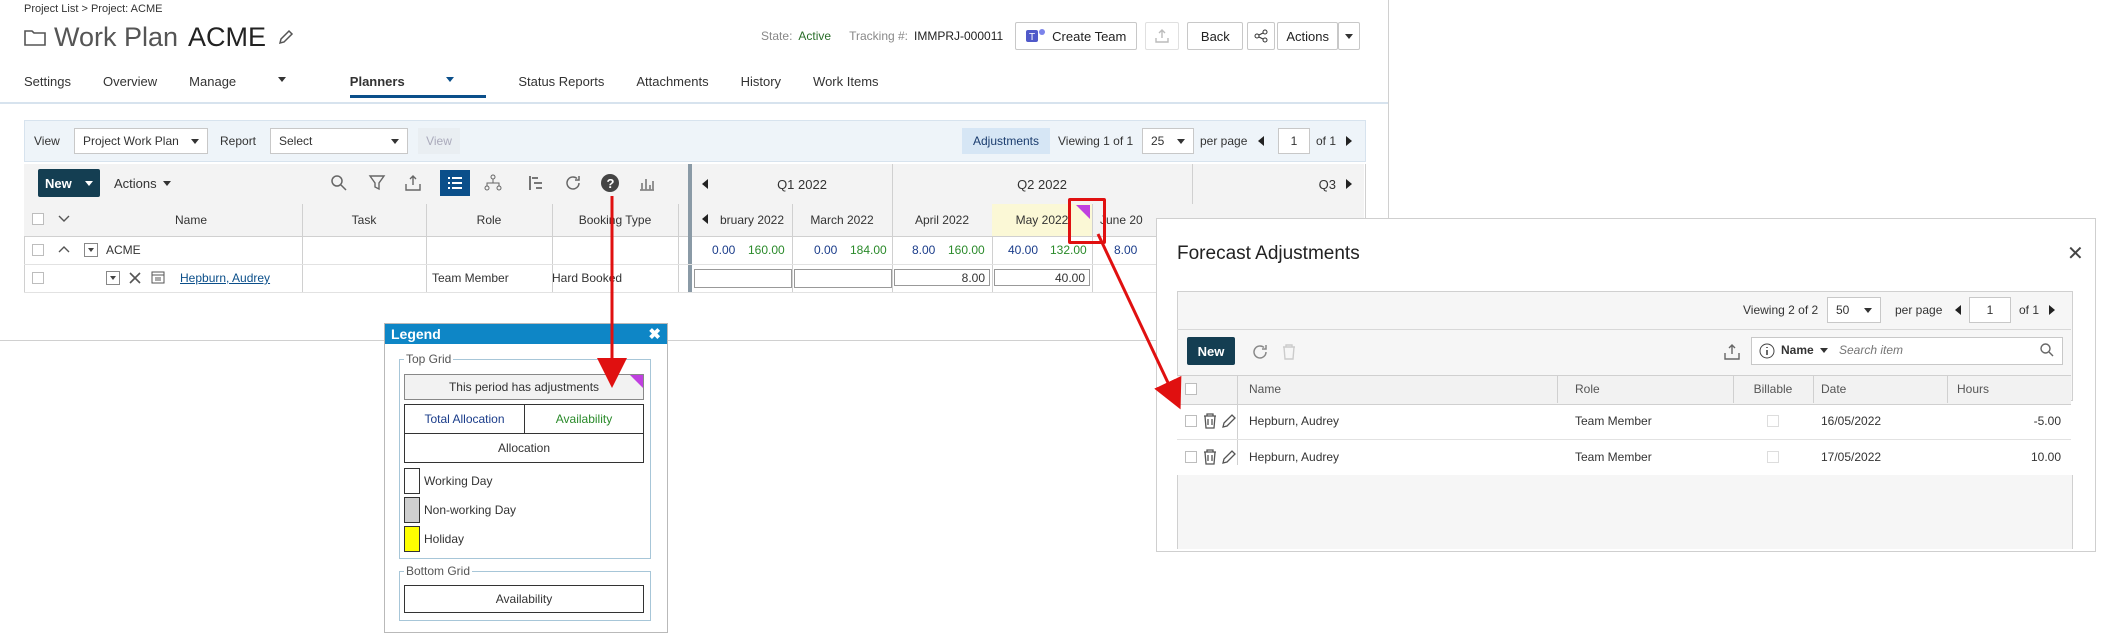  Describe the element at coordinates (889, 303) in the screenshot. I see `callout-arrows` at that location.